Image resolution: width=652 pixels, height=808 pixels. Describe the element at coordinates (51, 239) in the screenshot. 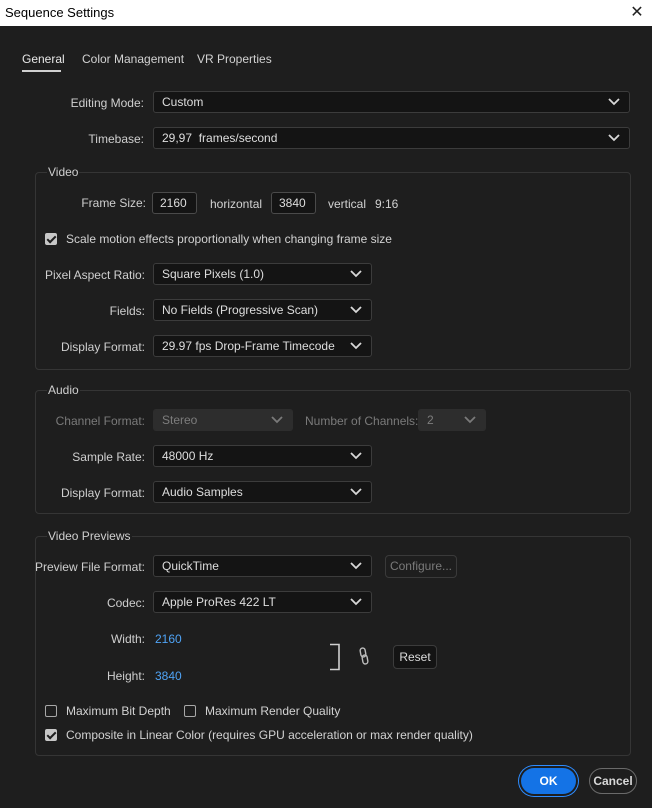

I see `scale-motion-checkbox` at that location.